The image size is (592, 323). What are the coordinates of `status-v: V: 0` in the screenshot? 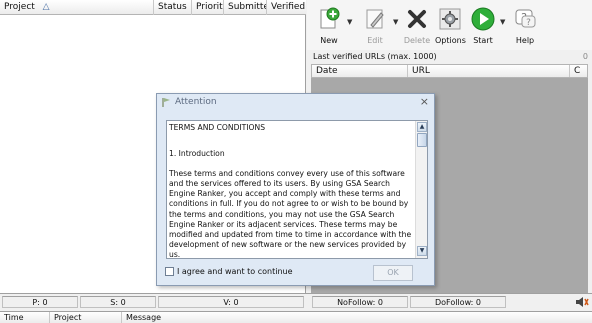 It's located at (231, 302).